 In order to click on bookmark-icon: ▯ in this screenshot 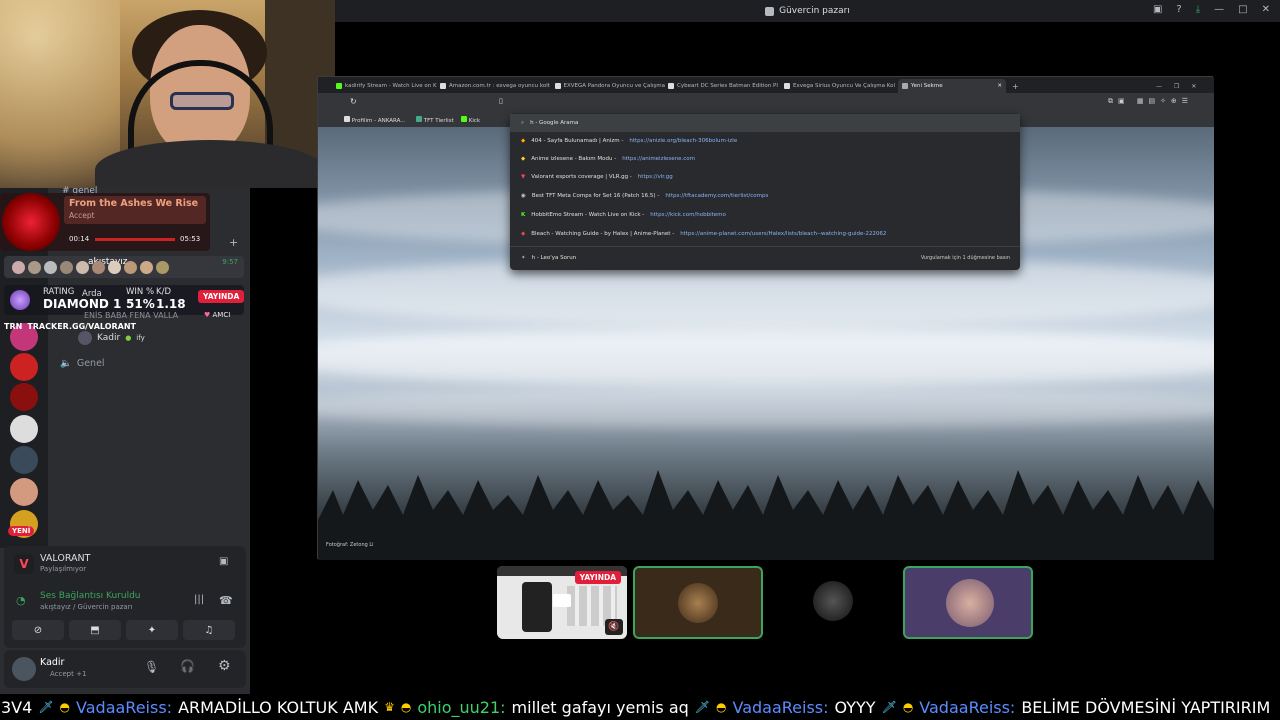, I will do `click(501, 101)`.